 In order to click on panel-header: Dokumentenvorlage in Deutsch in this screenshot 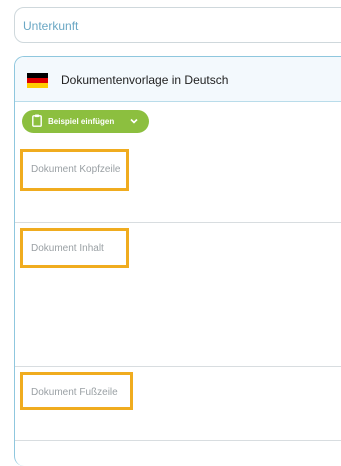, I will do `click(178, 79)`.